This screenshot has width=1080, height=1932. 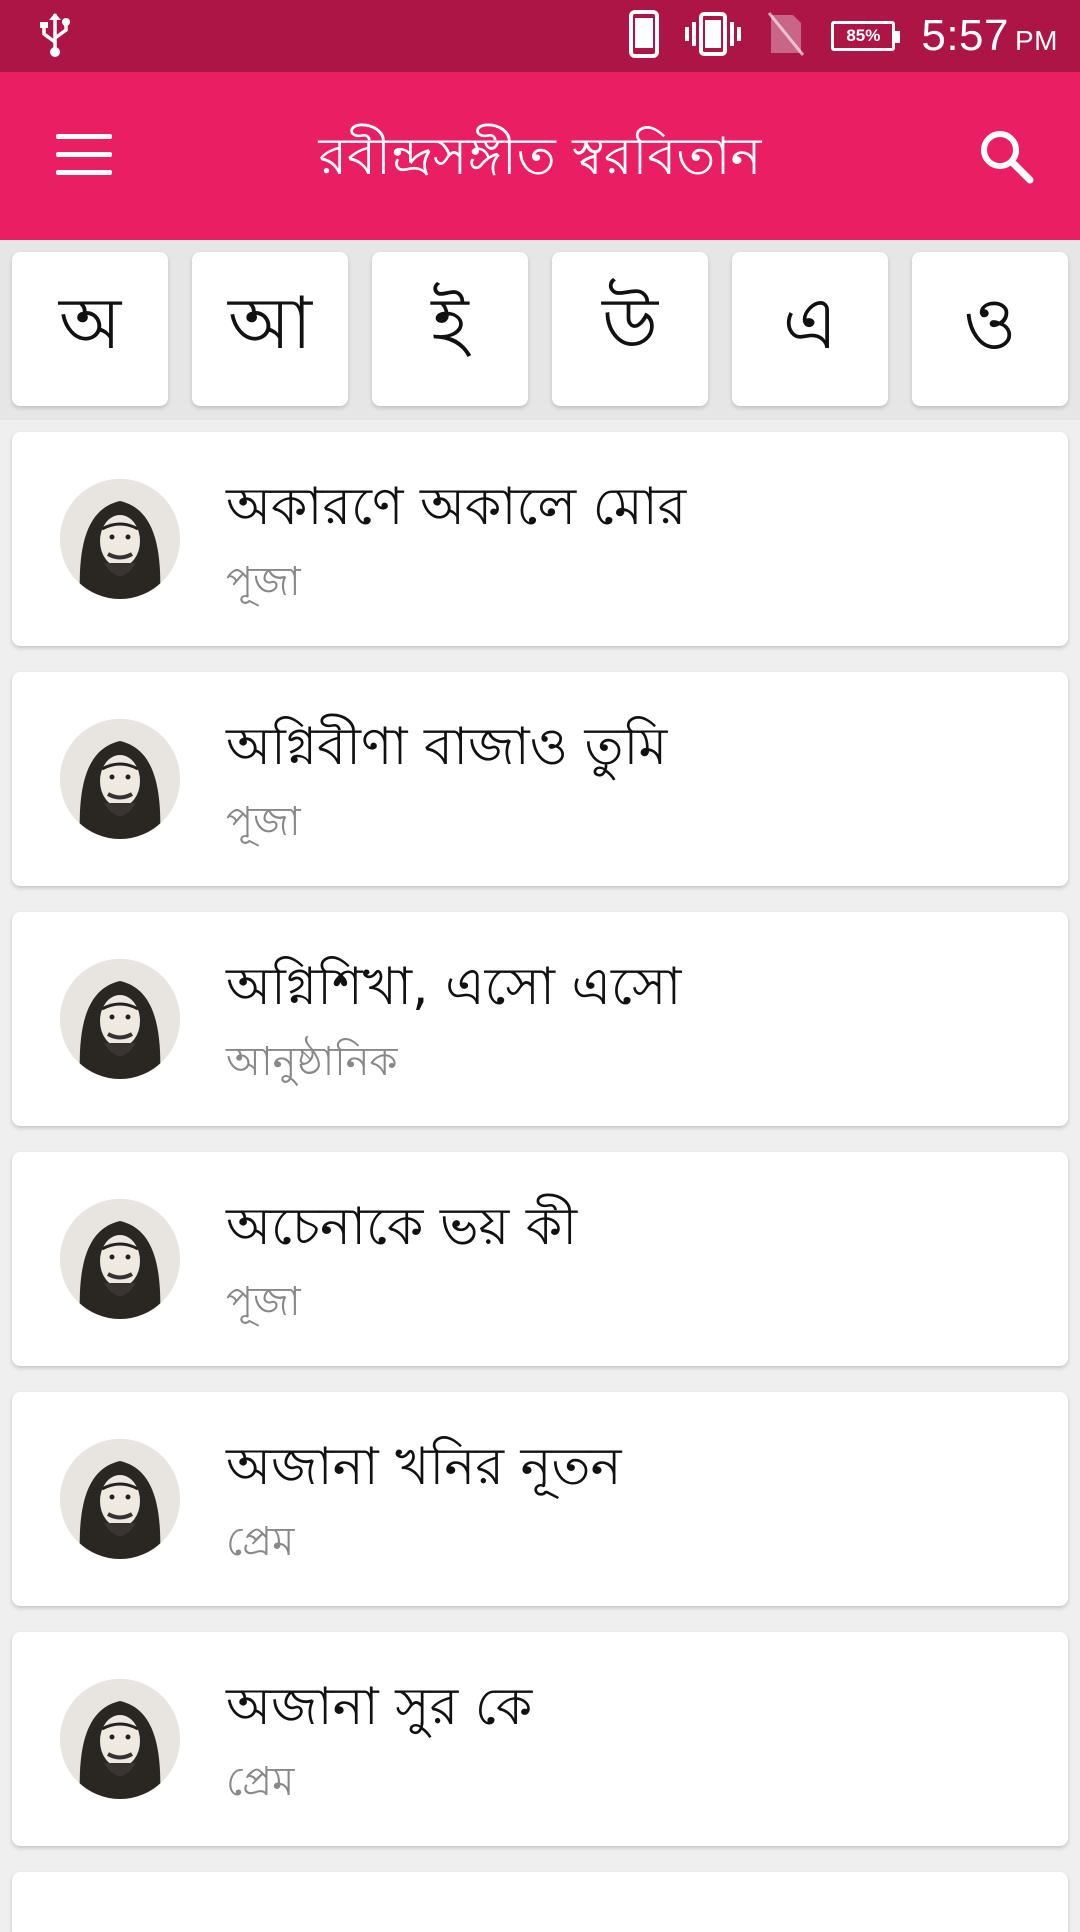 I want to click on list-item: অজানা খনির নূতন প্রেম, so click(x=540, y=1499).